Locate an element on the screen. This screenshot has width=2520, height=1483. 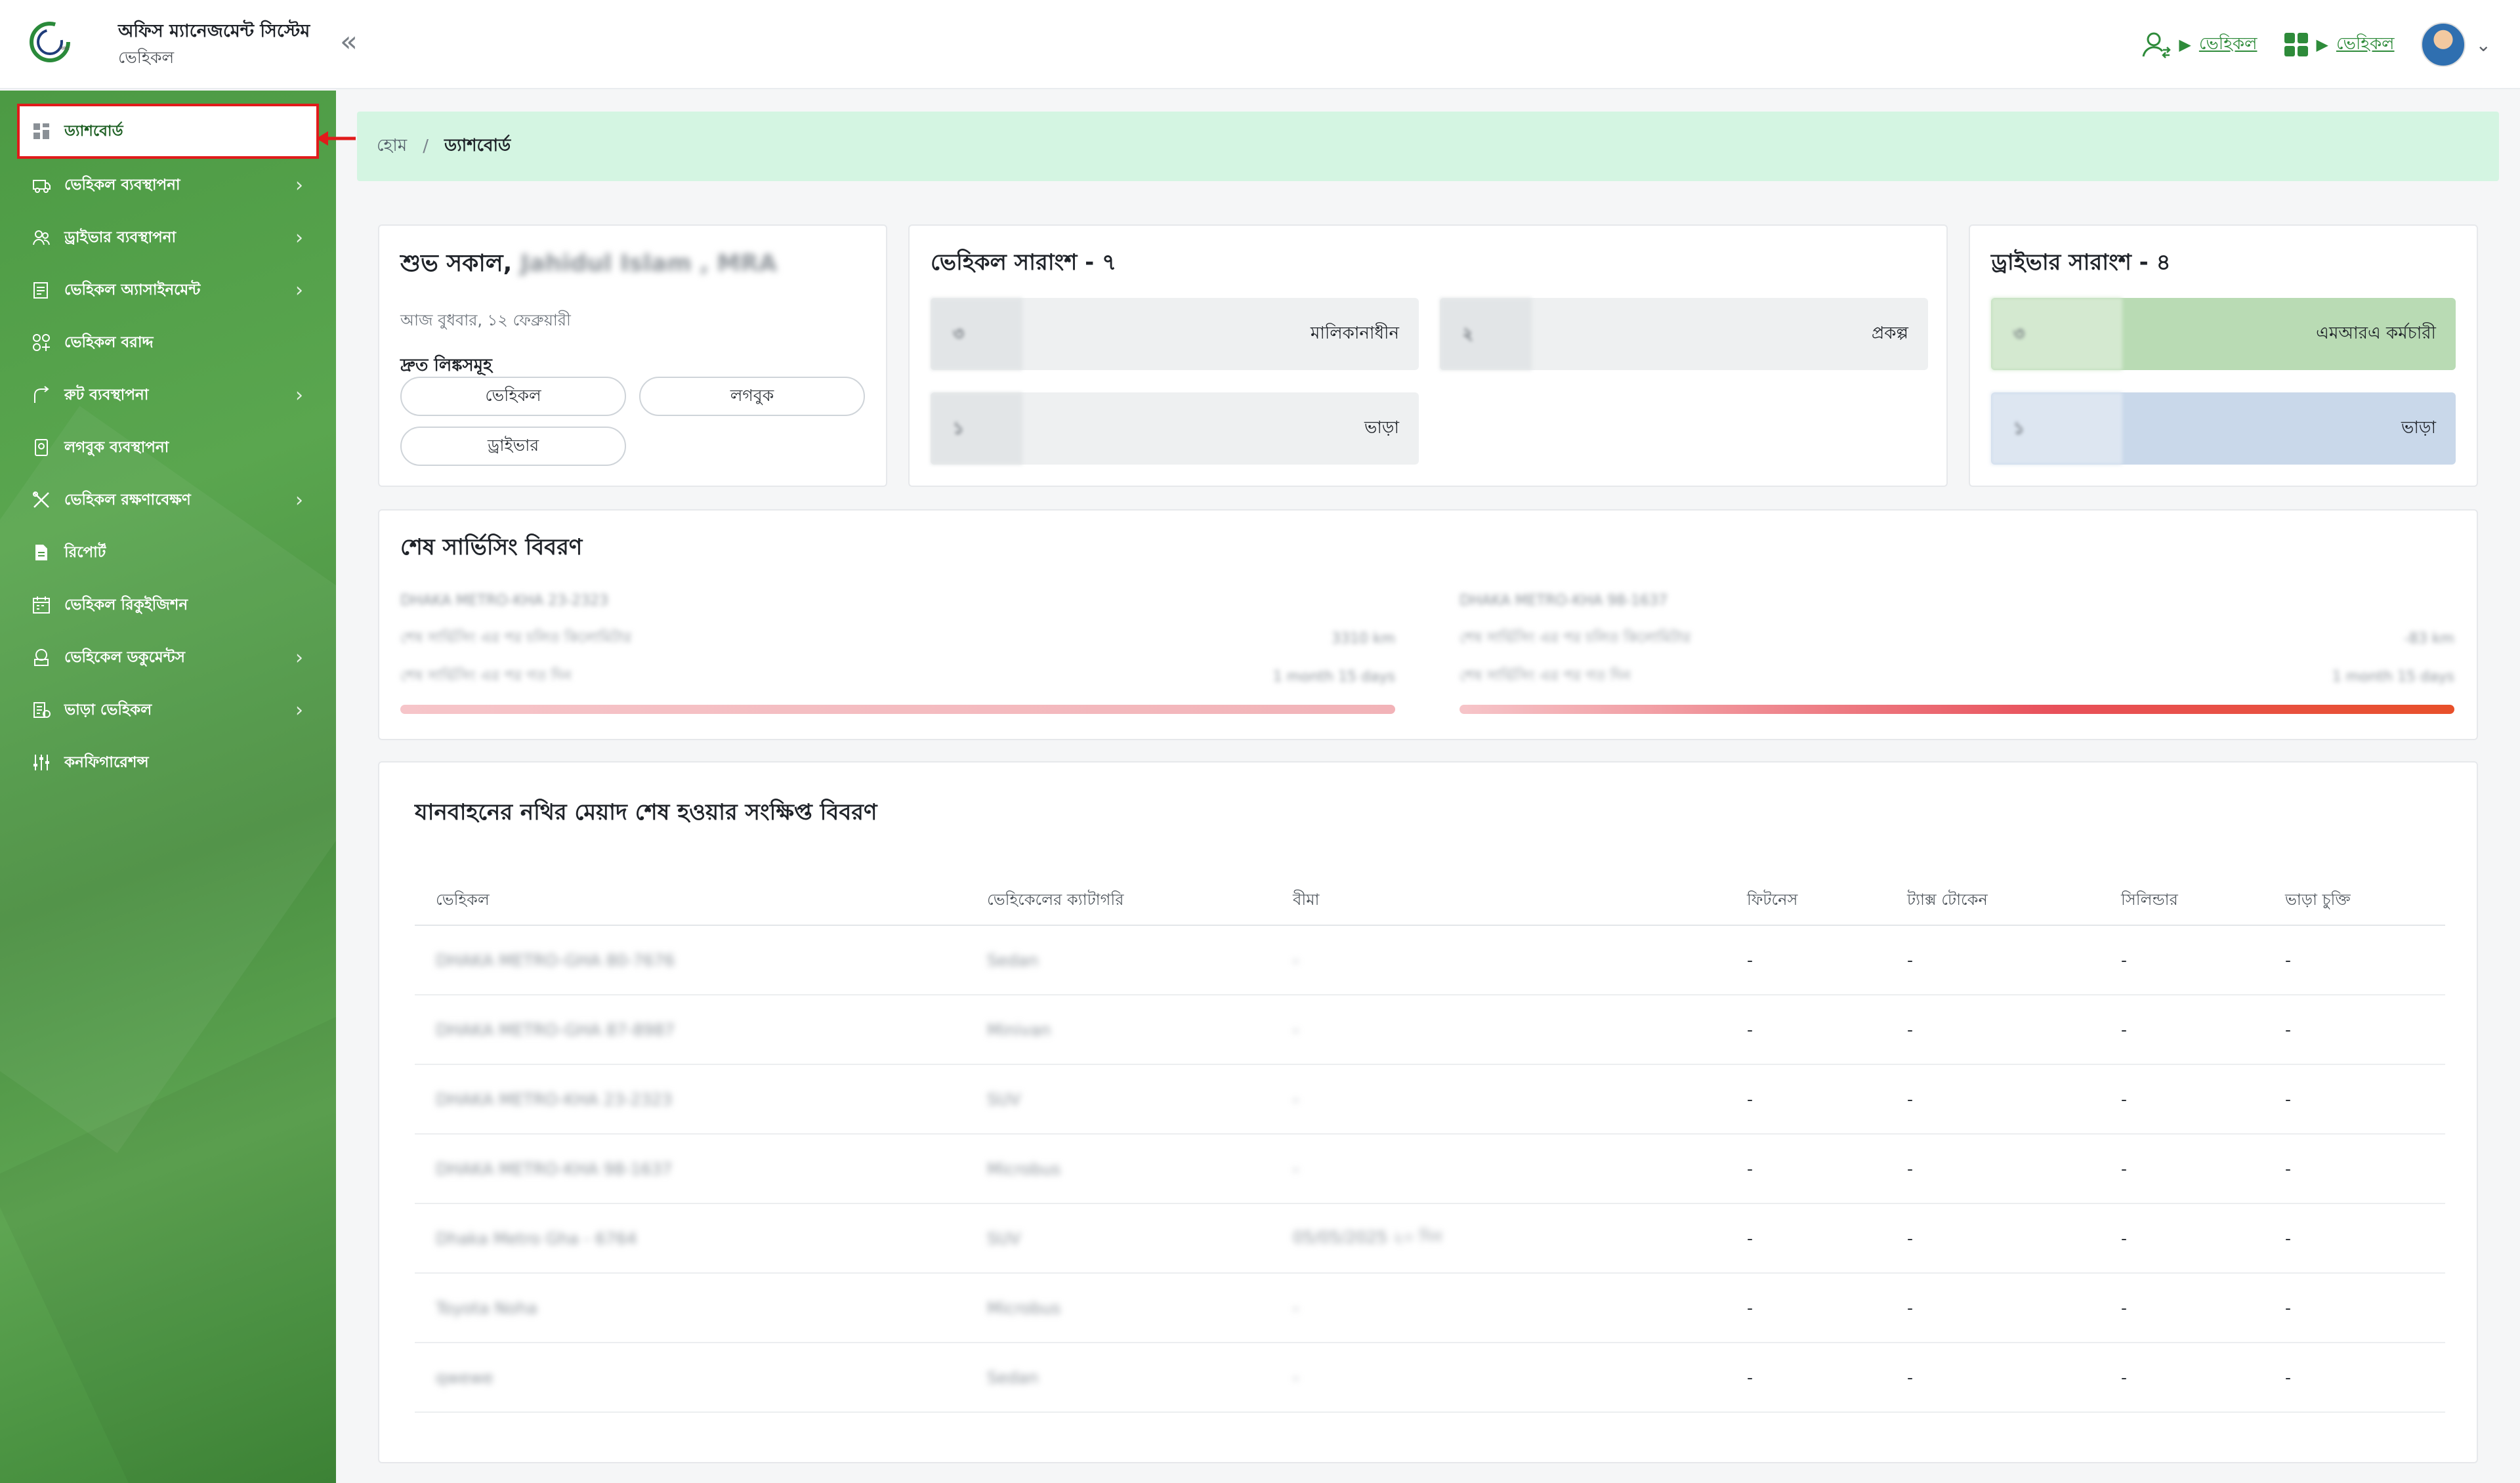
sidebar-item-label: ড্যাশবোর্ড is located at coordinates (93, 131).